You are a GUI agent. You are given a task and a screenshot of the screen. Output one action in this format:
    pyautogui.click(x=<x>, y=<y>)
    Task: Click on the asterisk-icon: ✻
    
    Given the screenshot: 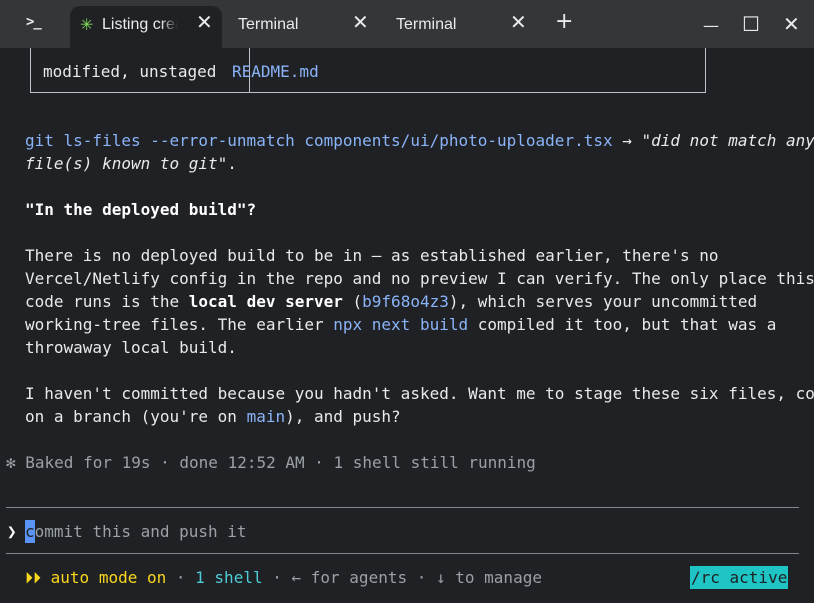 What is the action you would take?
    pyautogui.click(x=11, y=462)
    